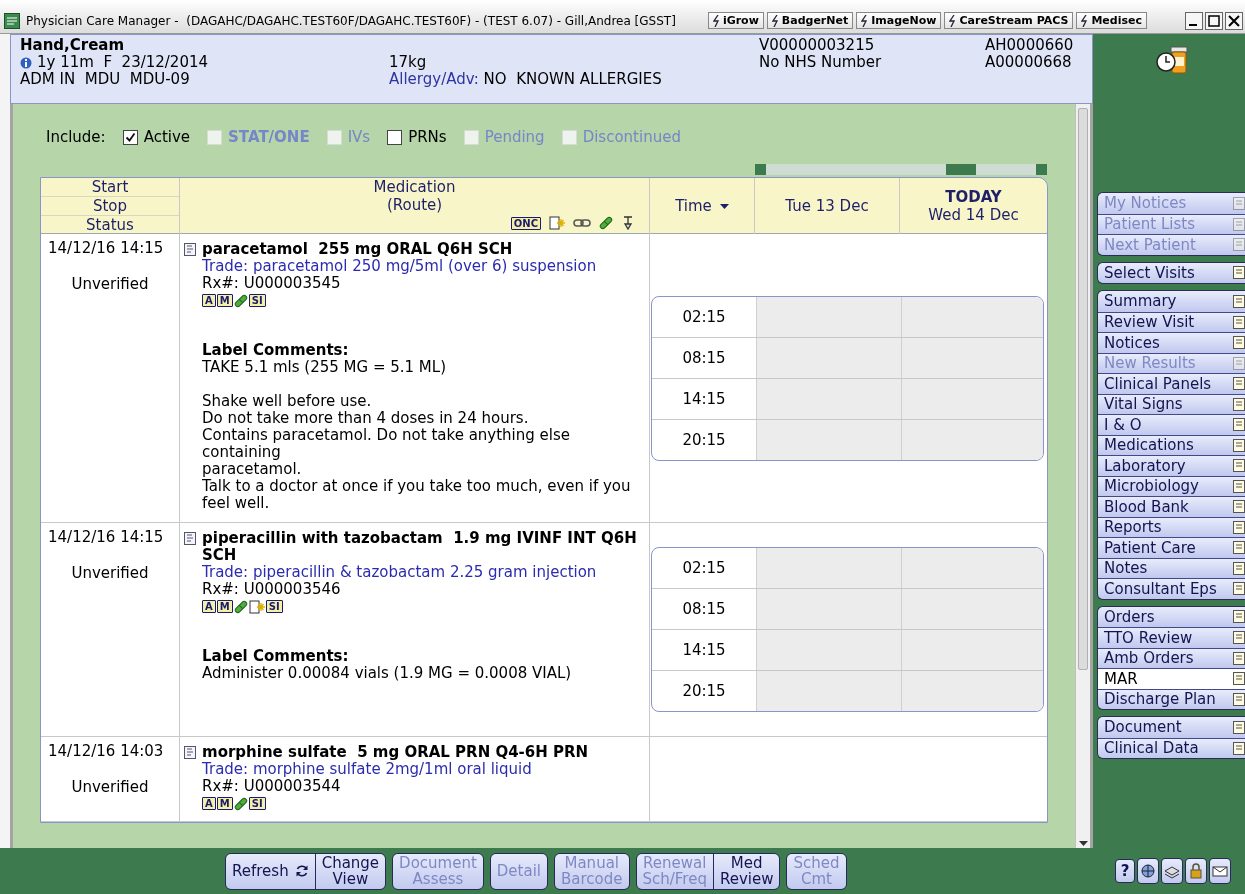 This screenshot has height=894, width=1245. What do you see at coordinates (1111, 20) in the screenshot?
I see `toolbar-link: Medisec` at bounding box center [1111, 20].